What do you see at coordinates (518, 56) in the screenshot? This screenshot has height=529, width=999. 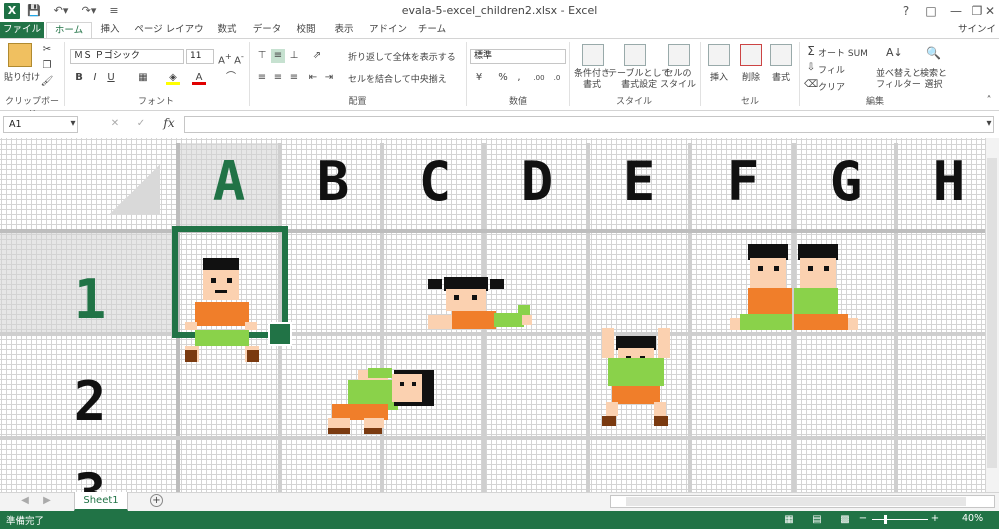 I see `number-format-select: 標準` at bounding box center [518, 56].